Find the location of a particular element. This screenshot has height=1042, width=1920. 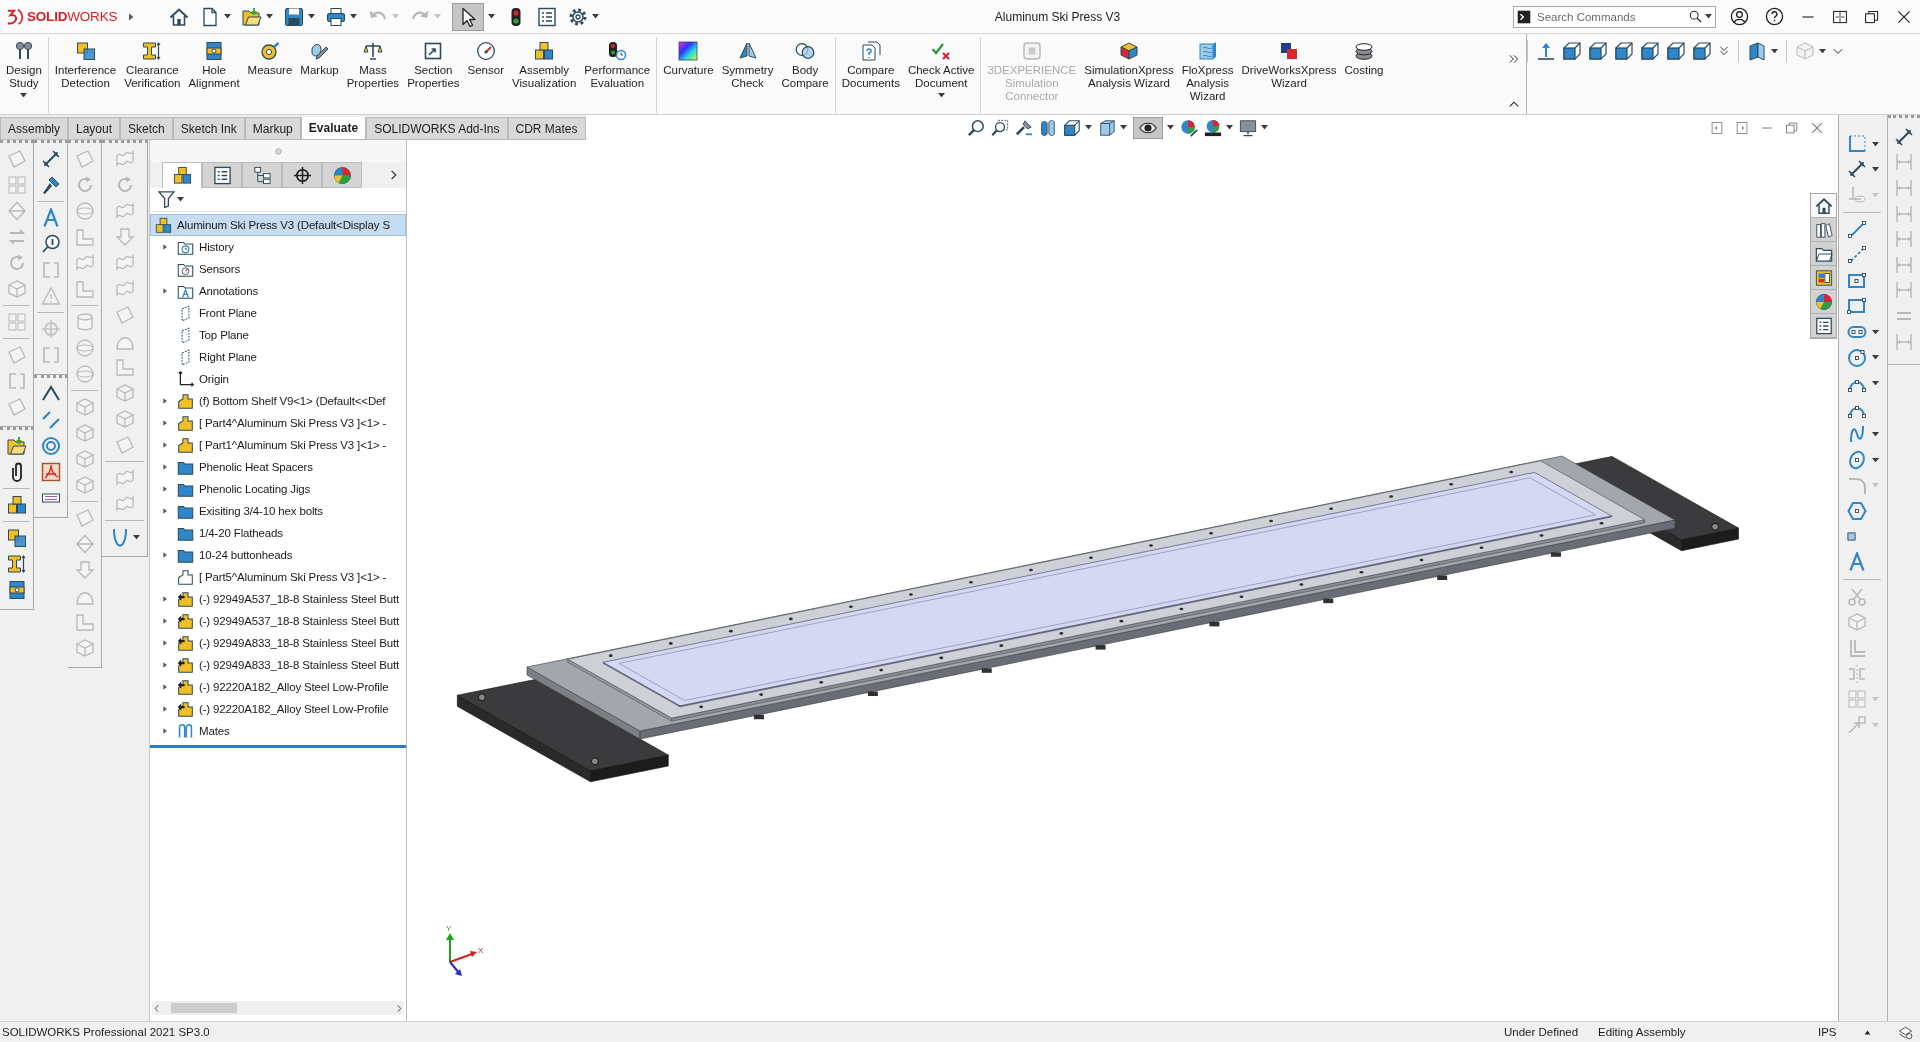

account-icon is located at coordinates (1739, 16).